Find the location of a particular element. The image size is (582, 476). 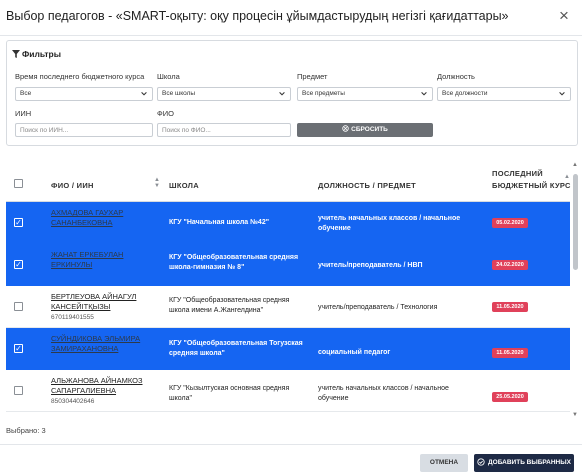

scroll-down-arrow: ▼ is located at coordinates (575, 415).